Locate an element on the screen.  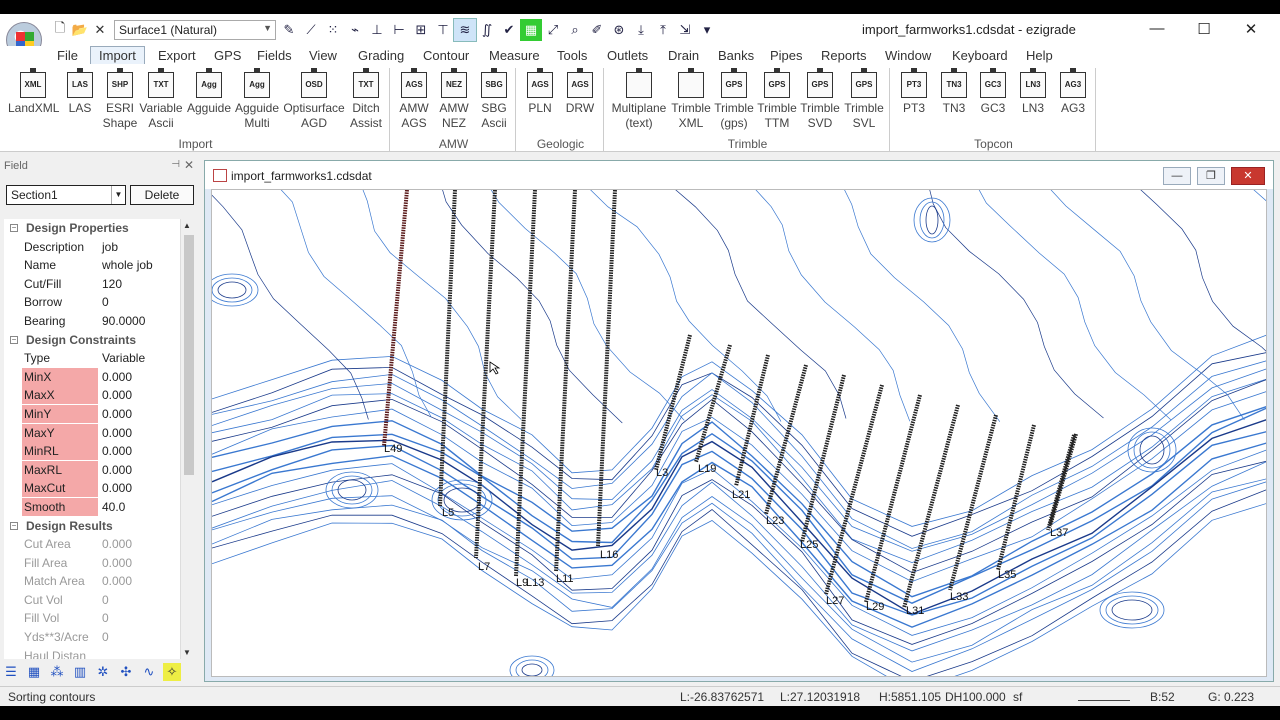
property-row: Cut Area 0.000 is located at coordinates (92, 544).